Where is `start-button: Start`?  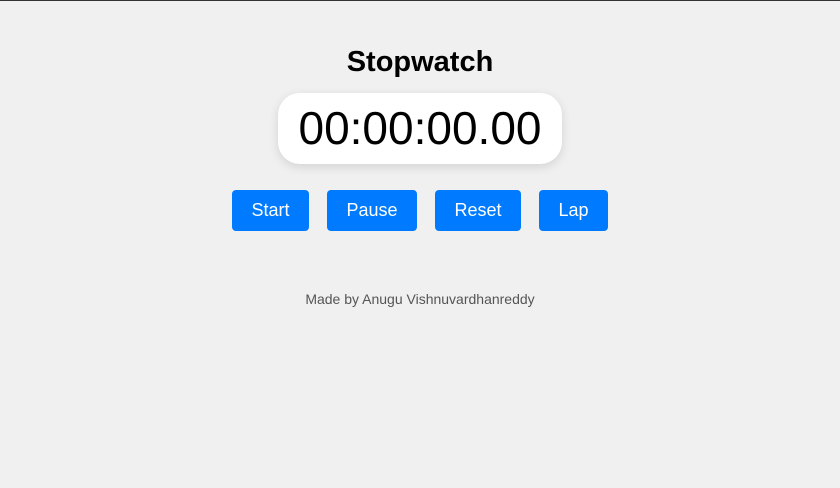 start-button: Start is located at coordinates (270, 210).